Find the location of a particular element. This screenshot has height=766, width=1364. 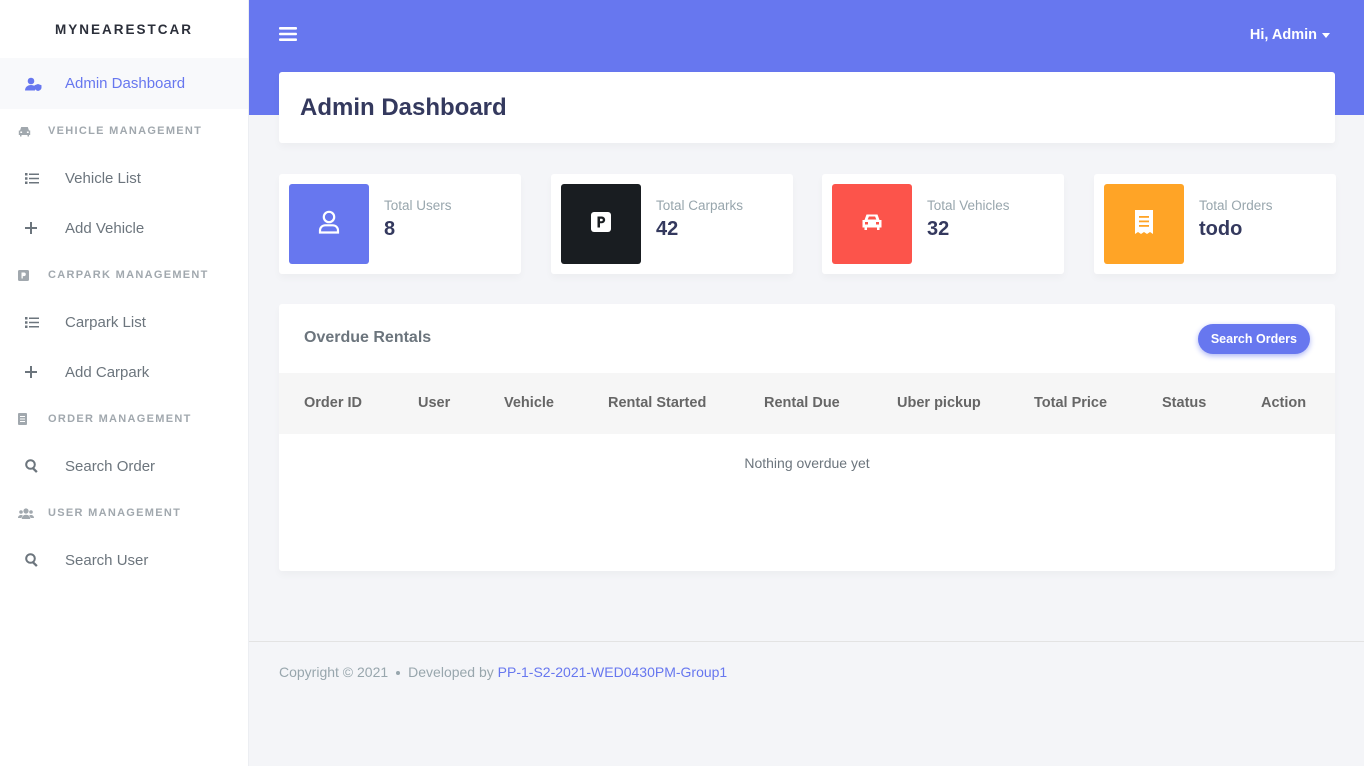

stat-card-total-vehicles: Total Vehicles 32 is located at coordinates (943, 224).